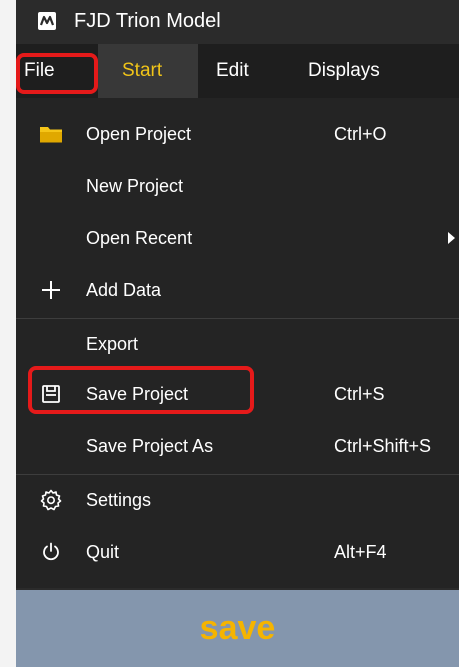 This screenshot has width=459, height=667. I want to click on gear-icon, so click(51, 500).